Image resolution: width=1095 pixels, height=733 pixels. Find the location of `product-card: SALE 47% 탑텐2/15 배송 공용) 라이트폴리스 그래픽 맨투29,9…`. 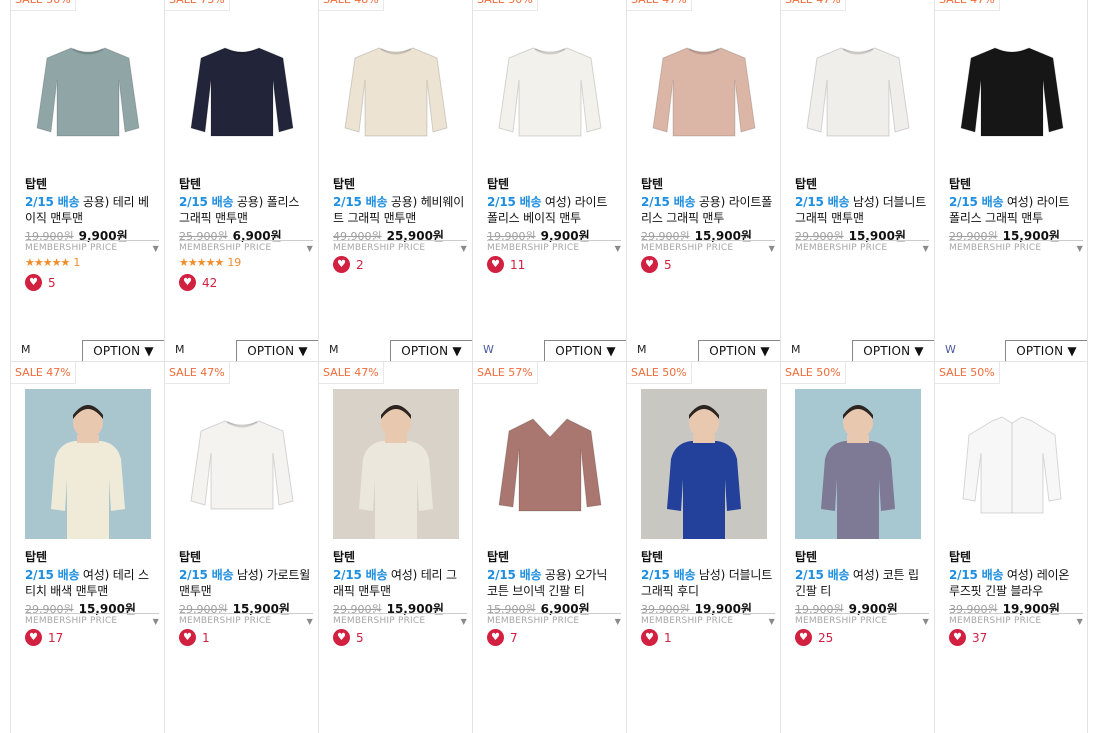

product-card: SALE 47% 탑텐2/15 배송 공용) 라이트폴리스 그래픽 맨투29,9… is located at coordinates (703, 181).